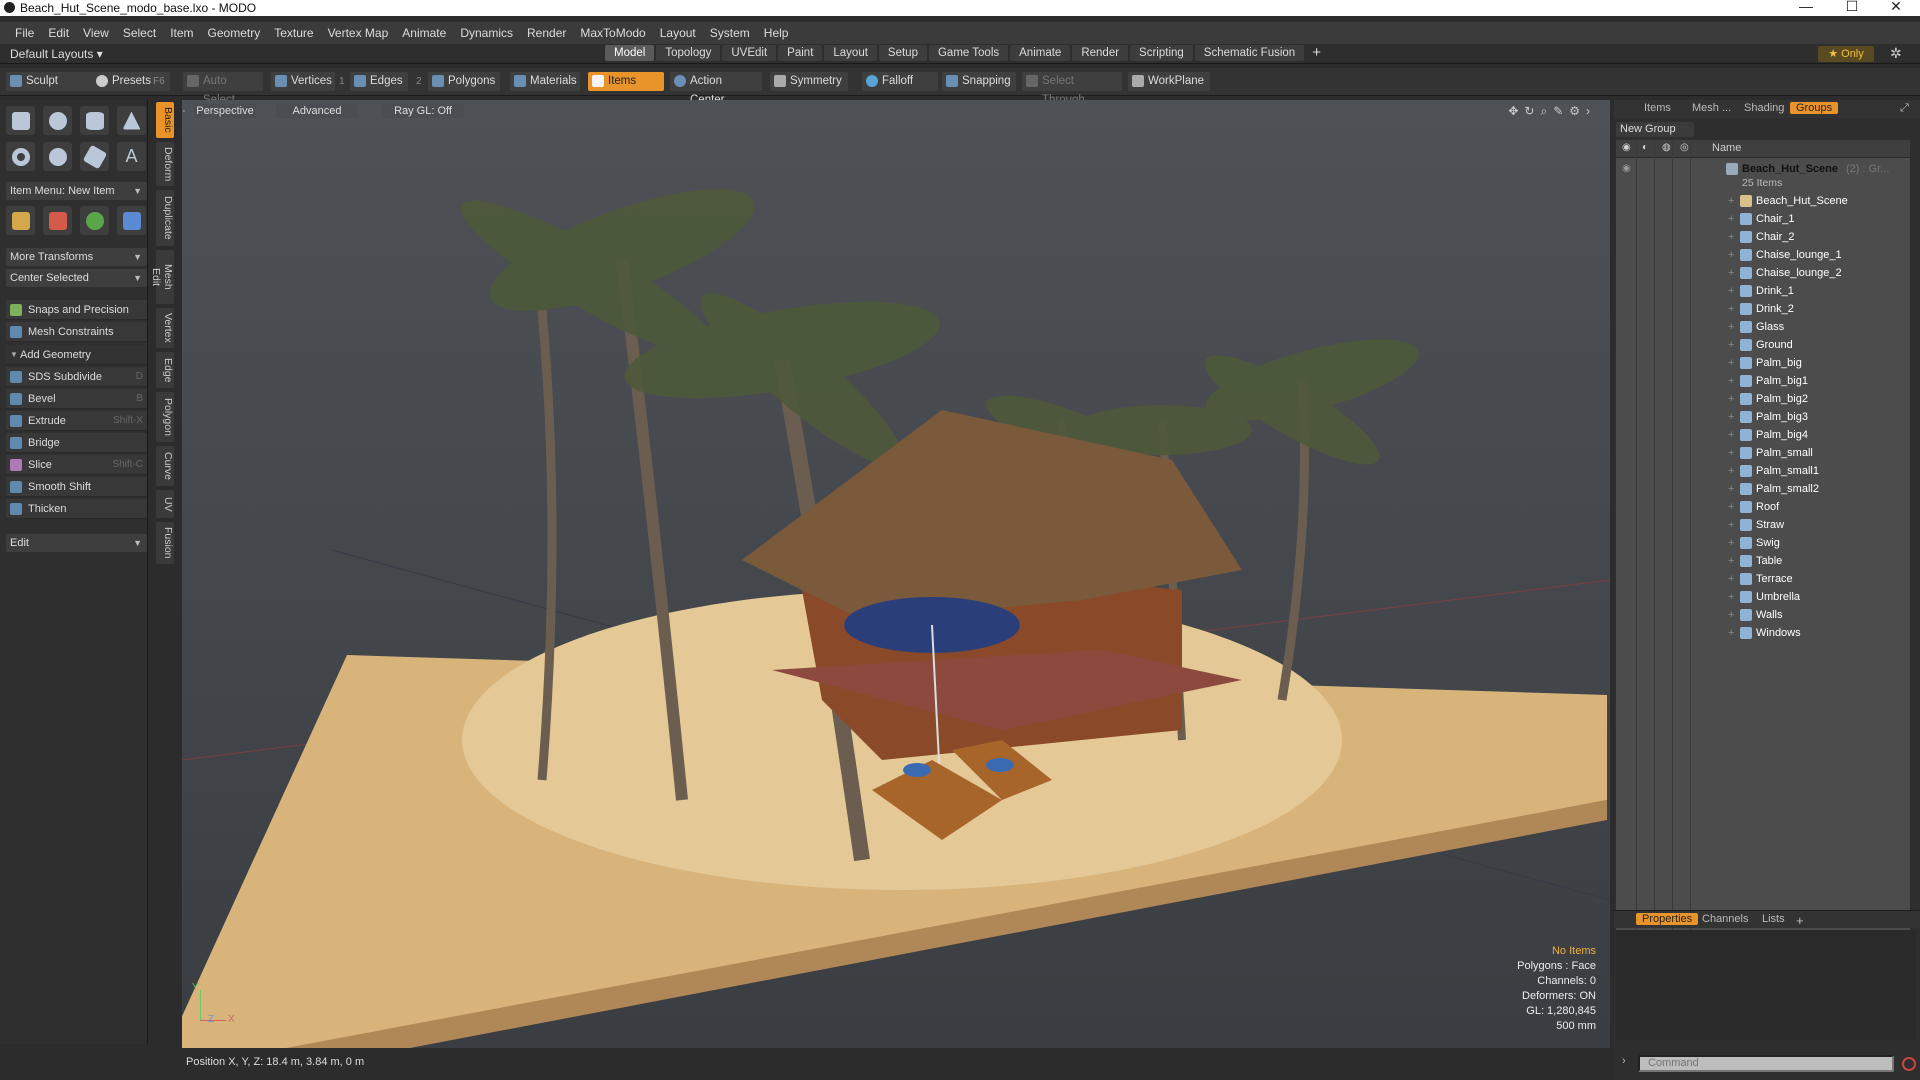 This screenshot has width=1920, height=1080. I want to click on tab-groups: Groups, so click(1814, 108).